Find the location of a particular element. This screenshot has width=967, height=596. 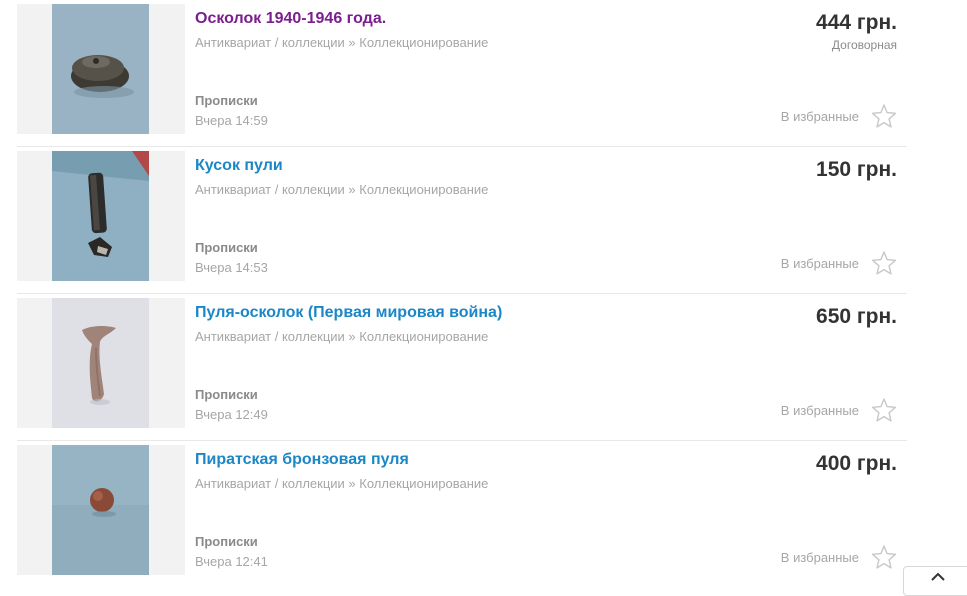

scroll-to-top-button is located at coordinates (935, 581).